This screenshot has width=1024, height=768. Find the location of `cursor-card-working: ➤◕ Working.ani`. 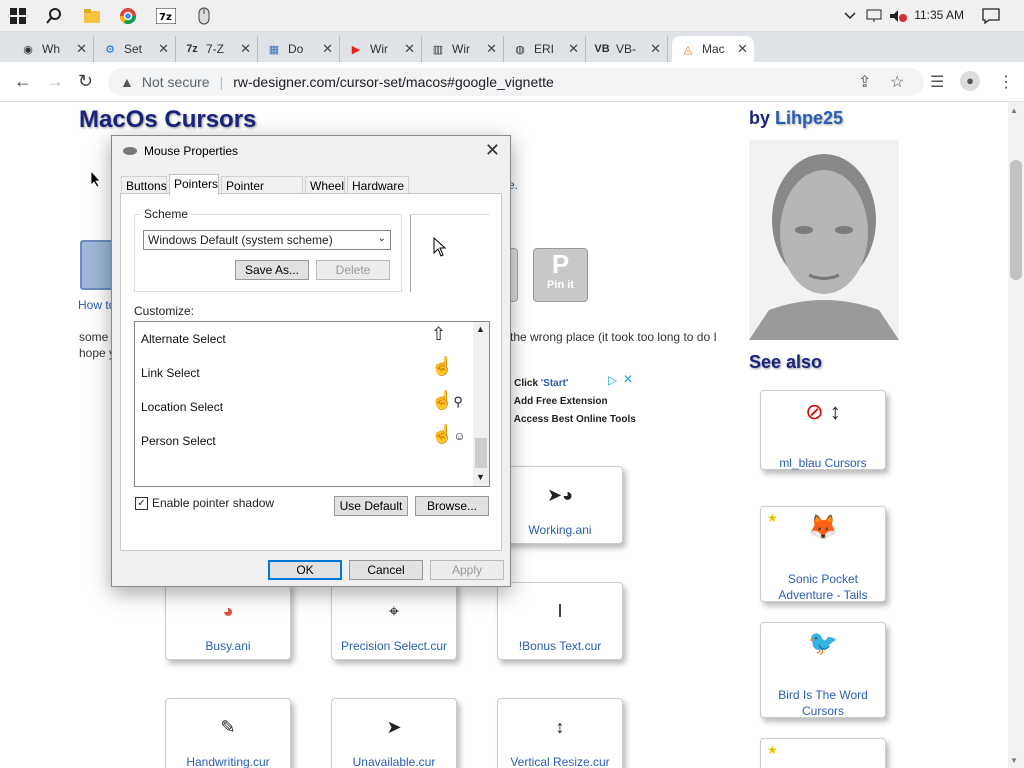

cursor-card-working: ➤◕ Working.ani is located at coordinates (560, 505).